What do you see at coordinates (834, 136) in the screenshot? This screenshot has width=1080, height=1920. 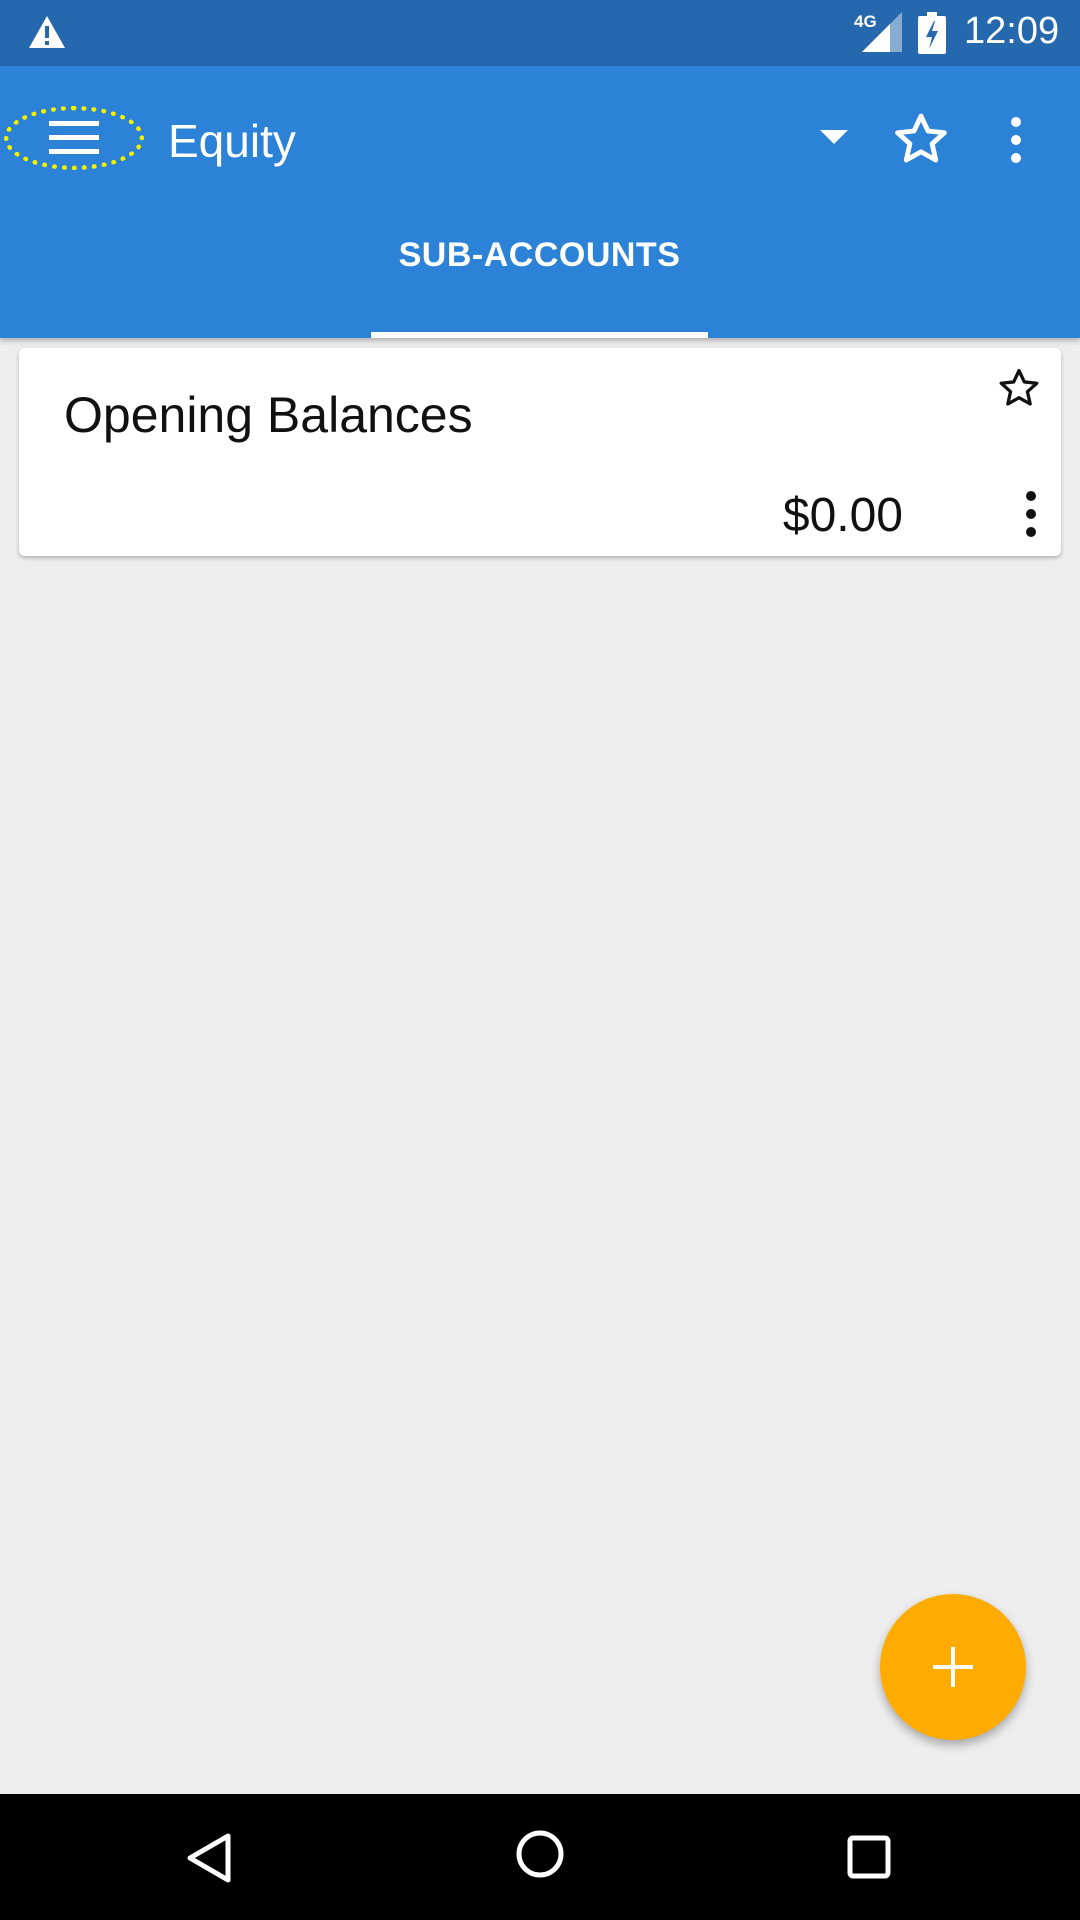 I see `dropdown-arrow-icon` at bounding box center [834, 136].